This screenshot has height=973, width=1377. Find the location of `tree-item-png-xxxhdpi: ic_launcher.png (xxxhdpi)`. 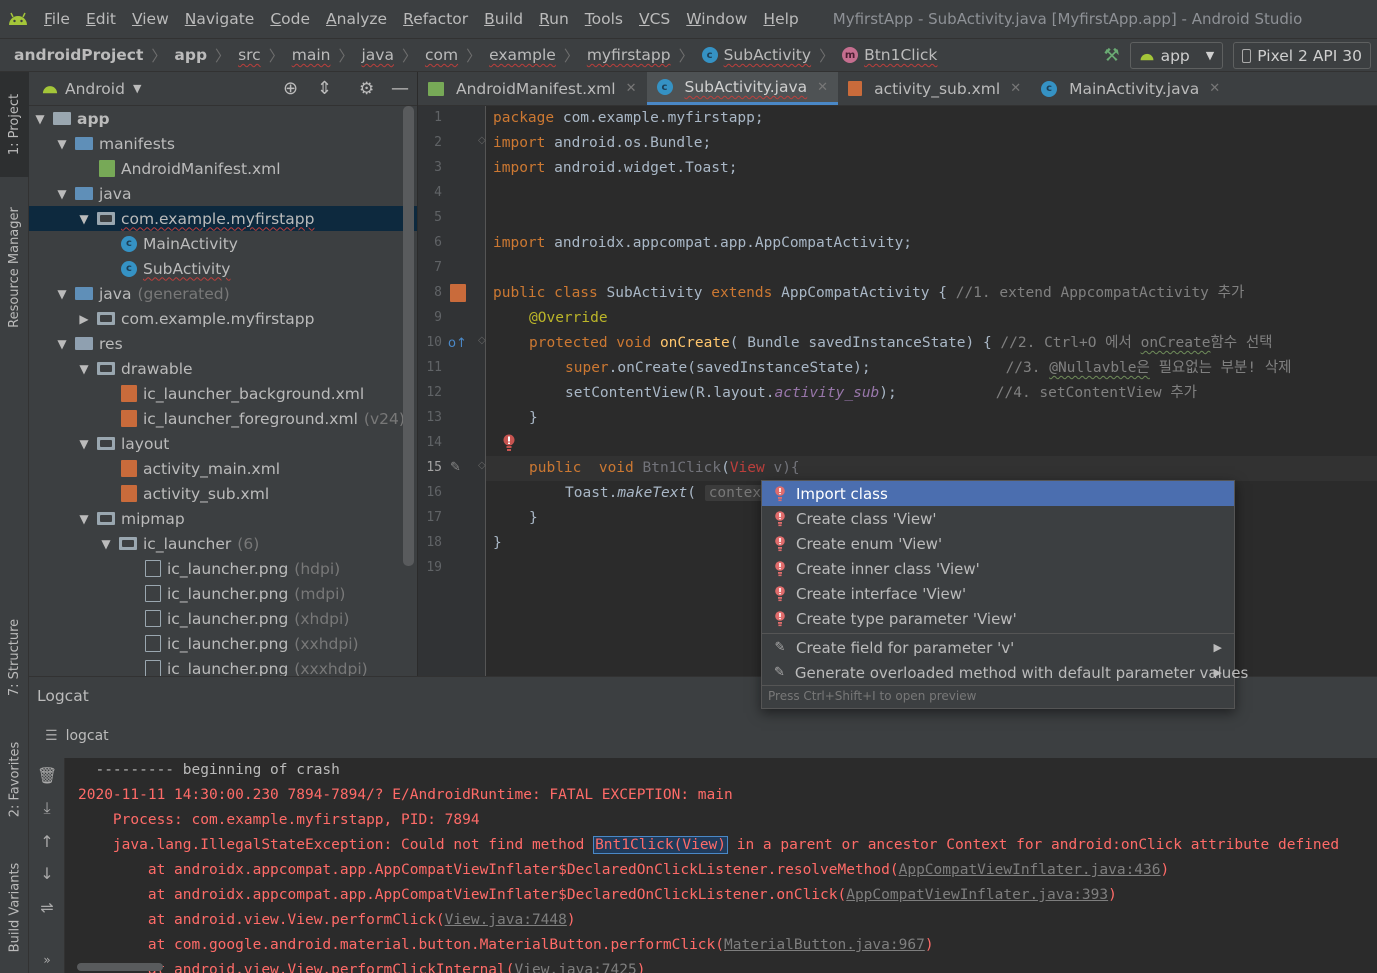

tree-item-png-xxxhdpi: ic_launcher.png (xxxhdpi) is located at coordinates (223, 666).